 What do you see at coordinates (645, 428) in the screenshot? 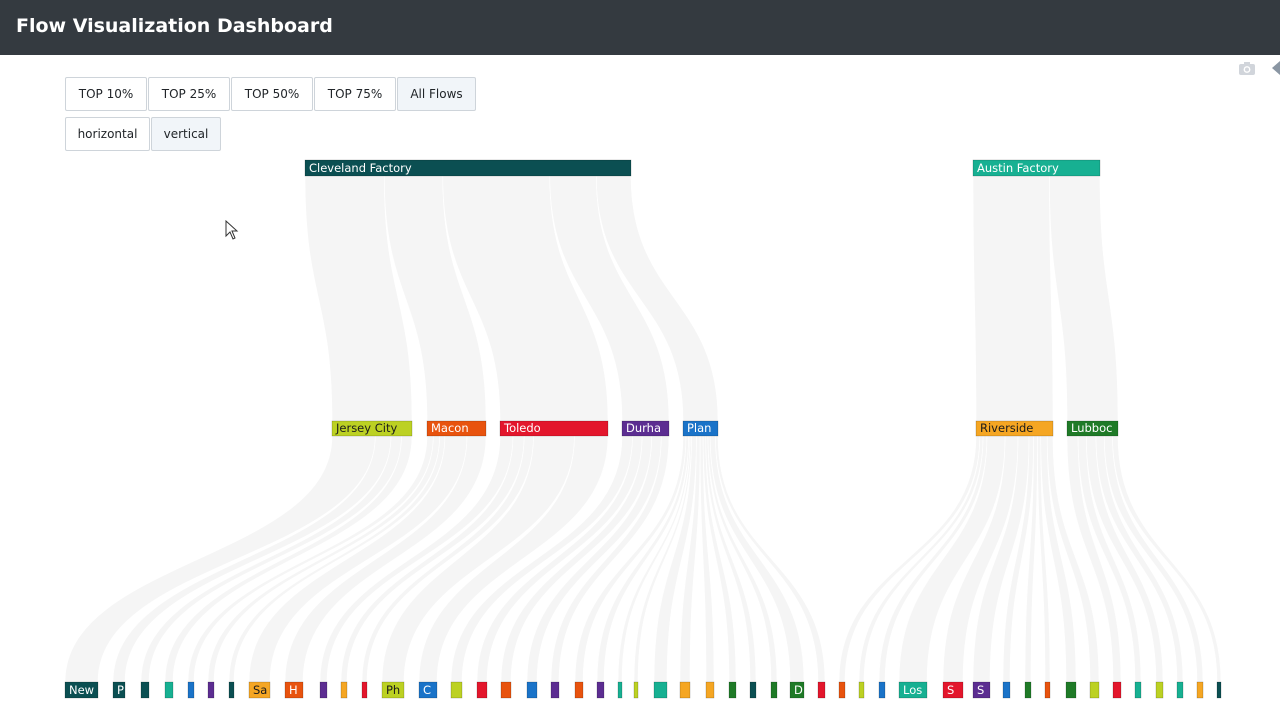
I see `node-durham: Durha` at bounding box center [645, 428].